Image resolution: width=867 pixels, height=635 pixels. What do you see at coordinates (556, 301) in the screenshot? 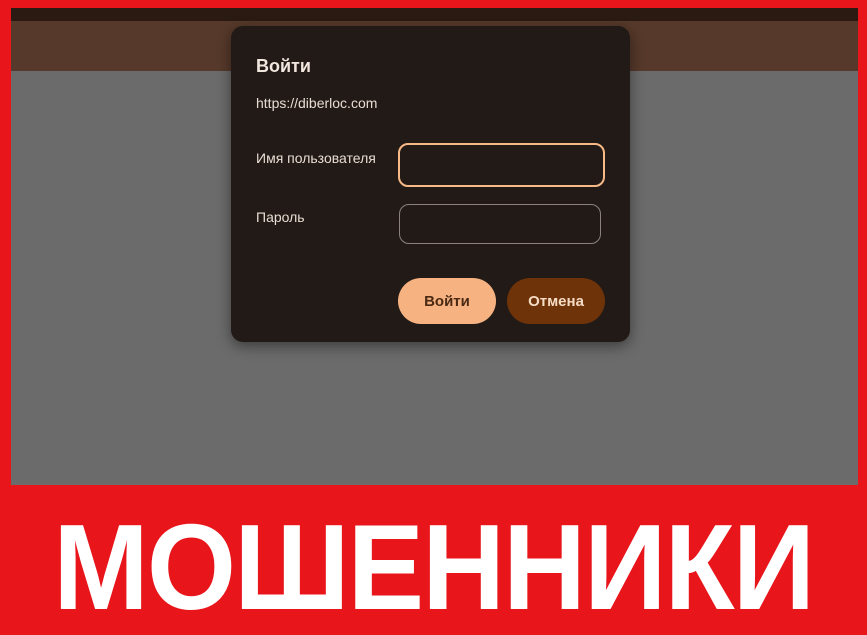
I see `cancel-button: Отмена` at bounding box center [556, 301].